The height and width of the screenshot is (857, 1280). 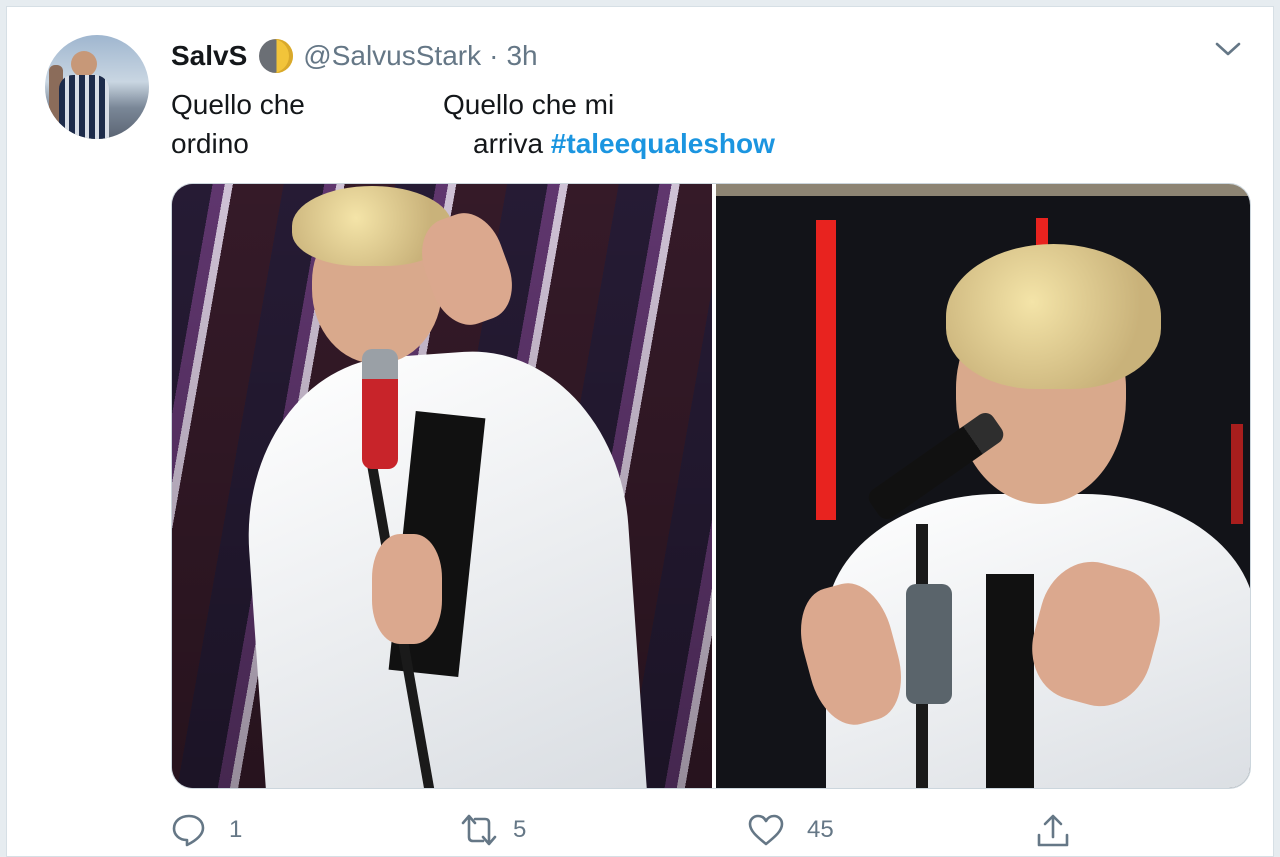 What do you see at coordinates (1053, 316) in the screenshot?
I see `hair` at bounding box center [1053, 316].